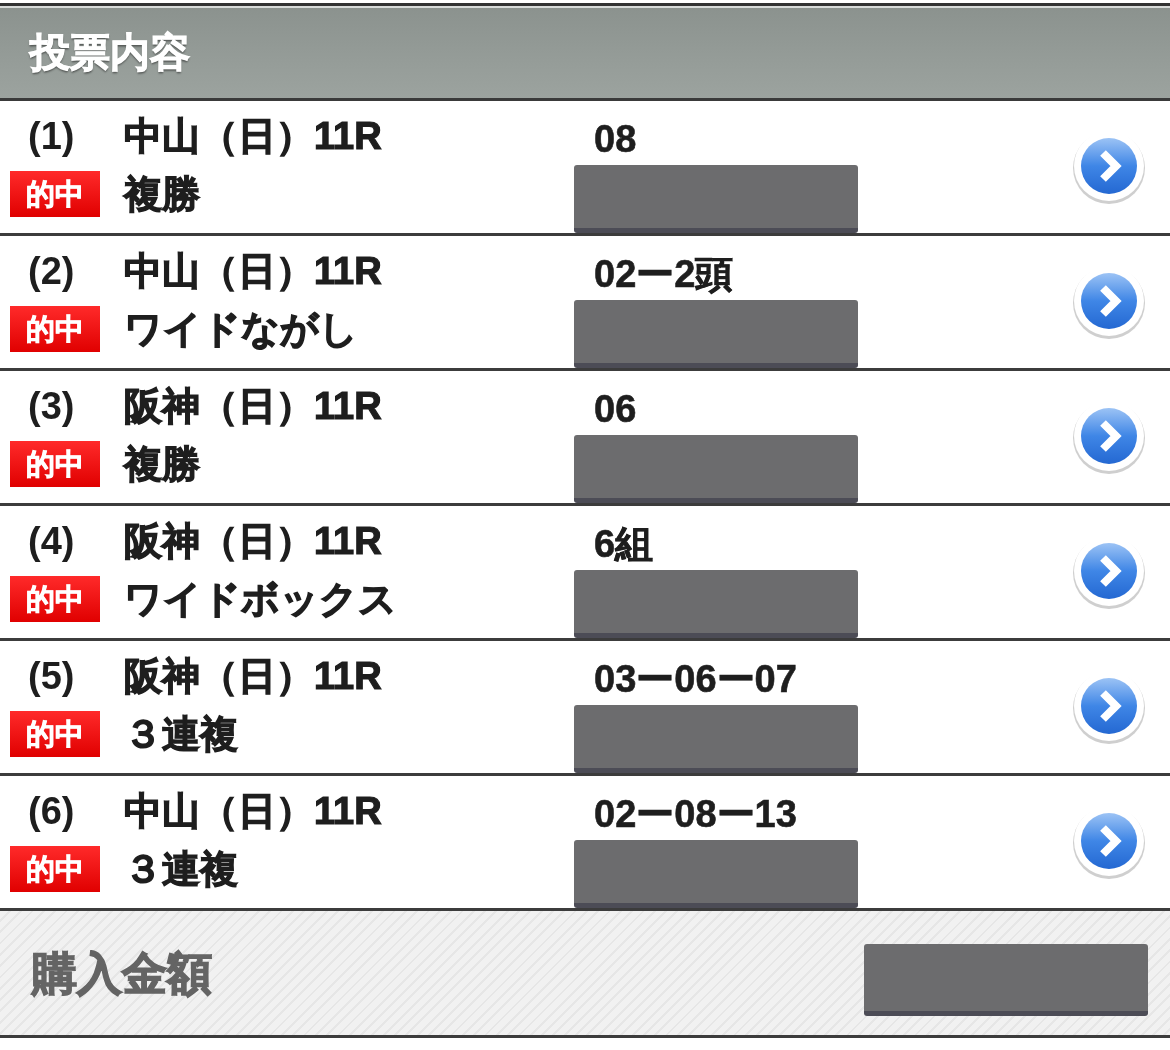 The height and width of the screenshot is (1050, 1170). I want to click on bet-type: ワイドボックス, so click(261, 599).